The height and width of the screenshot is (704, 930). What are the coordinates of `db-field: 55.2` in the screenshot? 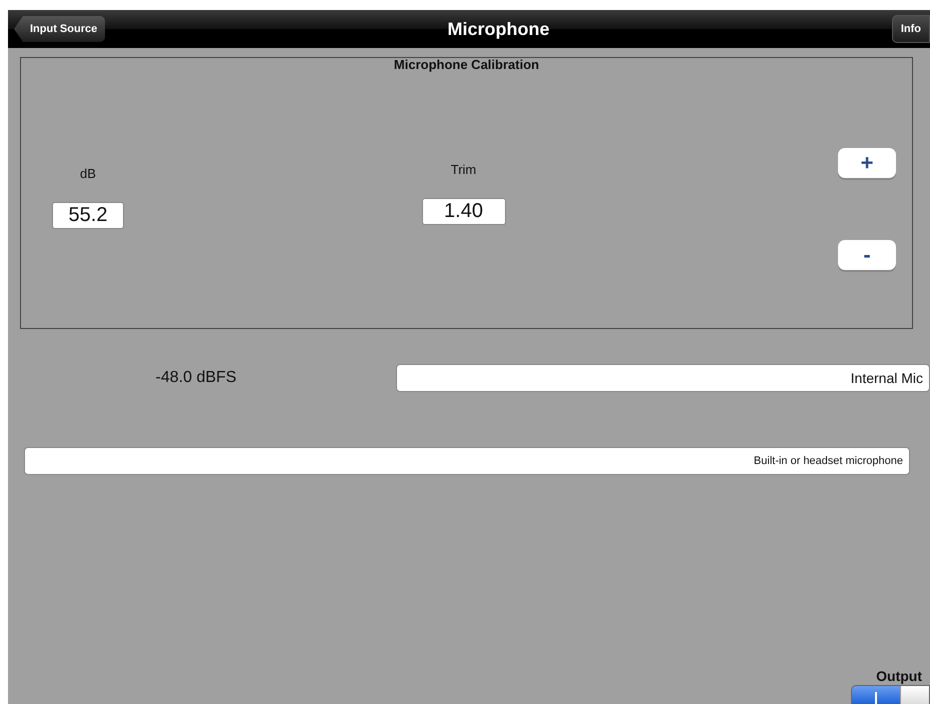 It's located at (88, 215).